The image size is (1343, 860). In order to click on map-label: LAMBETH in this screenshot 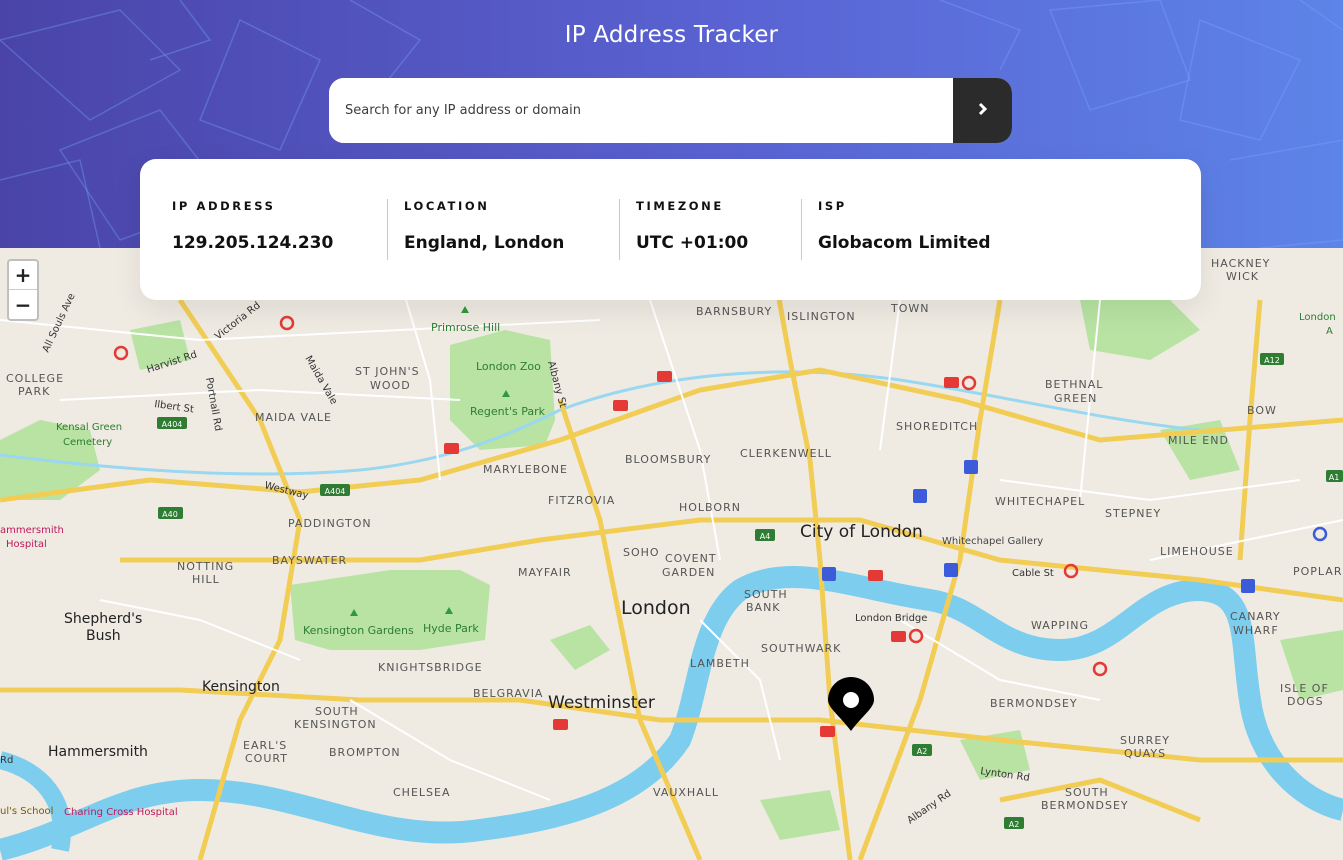, I will do `click(720, 663)`.